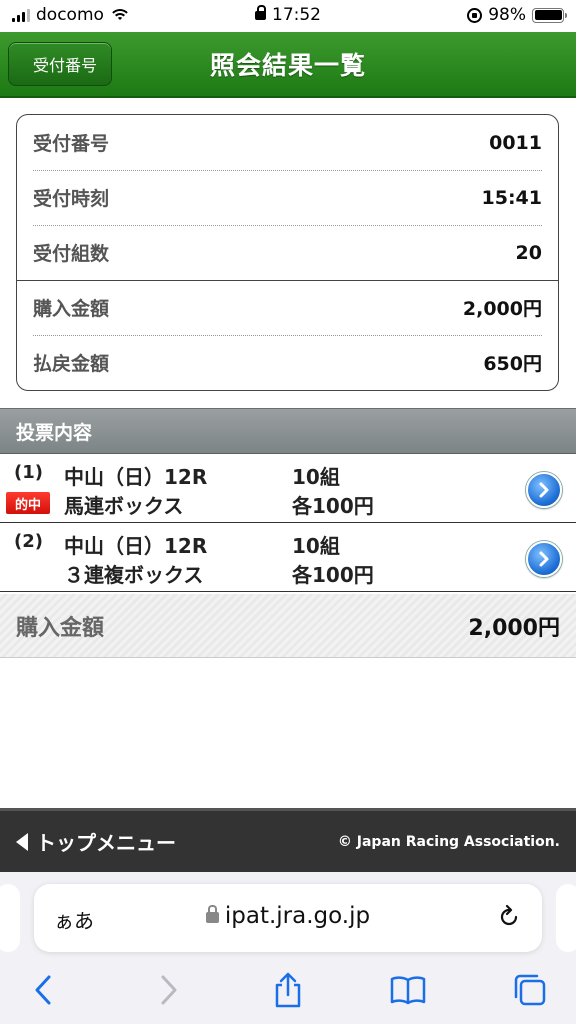 This screenshot has width=576, height=1024. Describe the element at coordinates (71, 199) in the screenshot. I see `summary-label: 受付時刻` at that location.